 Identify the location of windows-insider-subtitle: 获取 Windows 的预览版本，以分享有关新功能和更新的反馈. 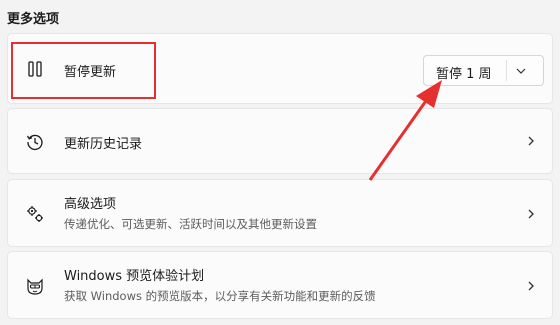
(220, 296).